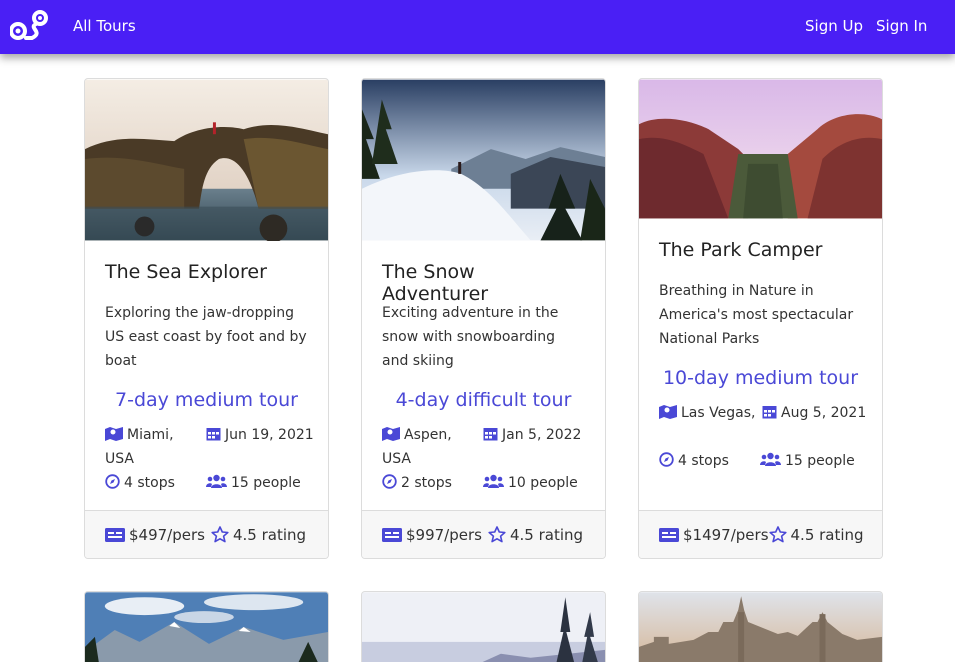 Image resolution: width=955 pixels, height=662 pixels. I want to click on city-skyline-photo, so click(760, 627).